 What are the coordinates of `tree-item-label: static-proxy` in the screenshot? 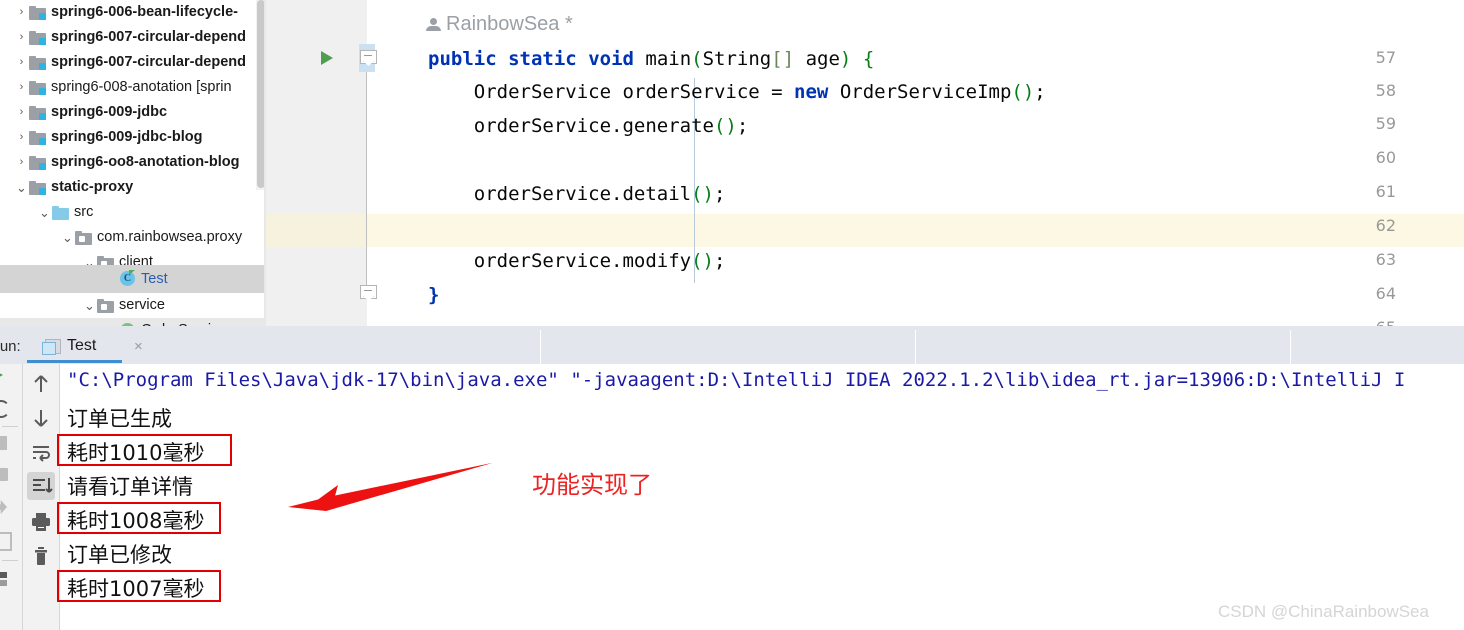 It's located at (92, 187).